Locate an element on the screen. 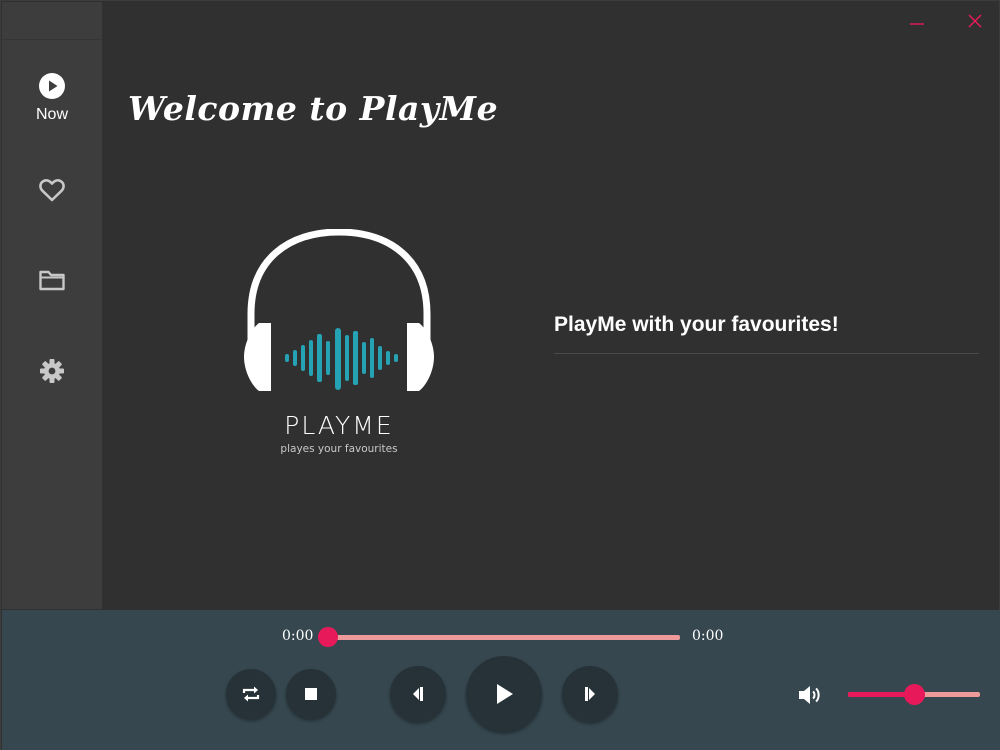  next-button is located at coordinates (590, 694).